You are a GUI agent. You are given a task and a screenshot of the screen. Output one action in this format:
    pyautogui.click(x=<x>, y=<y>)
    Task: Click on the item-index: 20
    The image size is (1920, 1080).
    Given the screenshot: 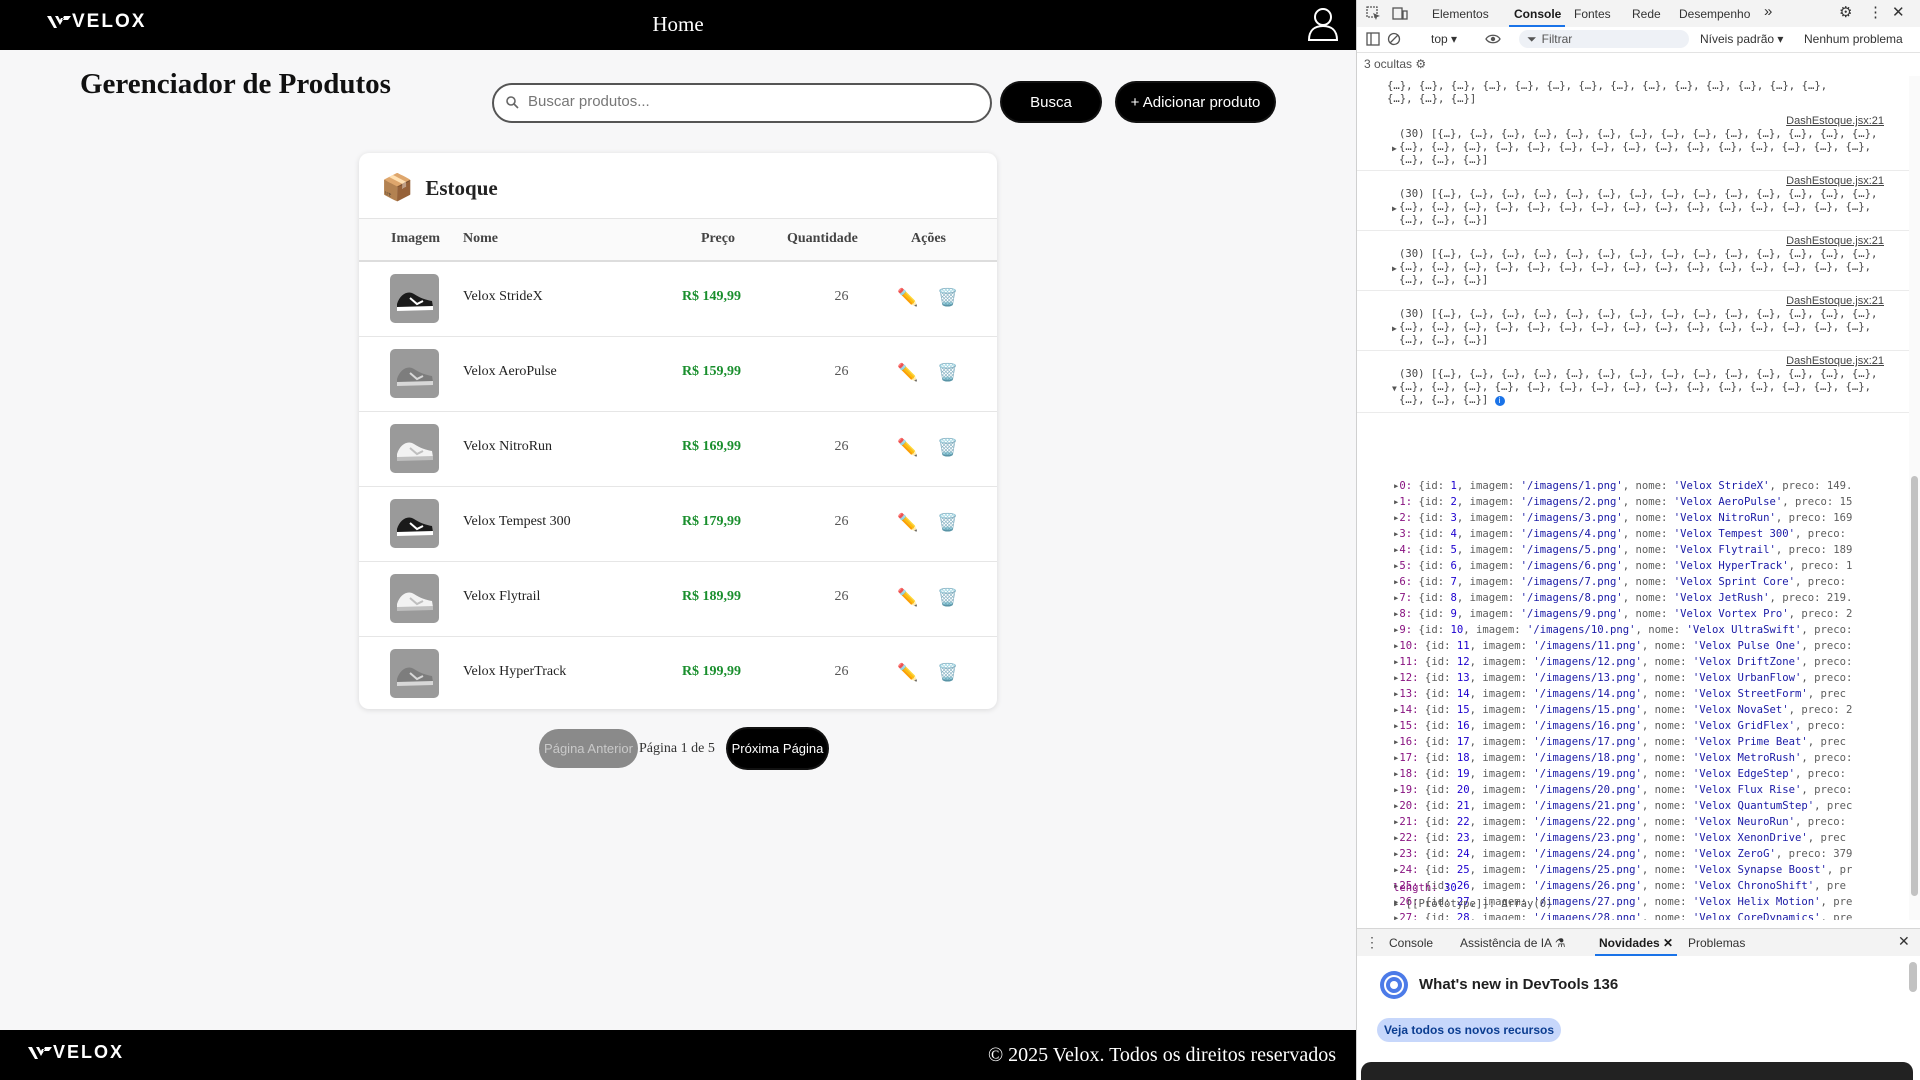 What is the action you would take?
    pyautogui.click(x=1406, y=806)
    